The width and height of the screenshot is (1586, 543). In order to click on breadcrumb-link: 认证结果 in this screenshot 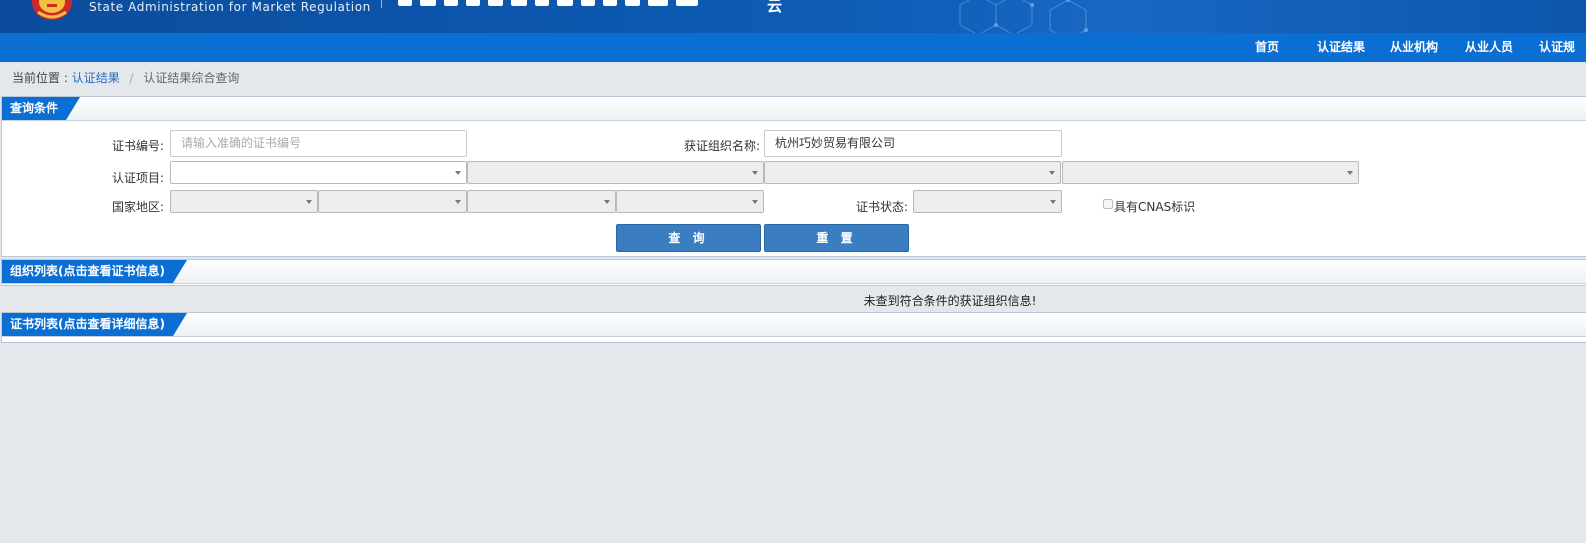, I will do `click(96, 78)`.